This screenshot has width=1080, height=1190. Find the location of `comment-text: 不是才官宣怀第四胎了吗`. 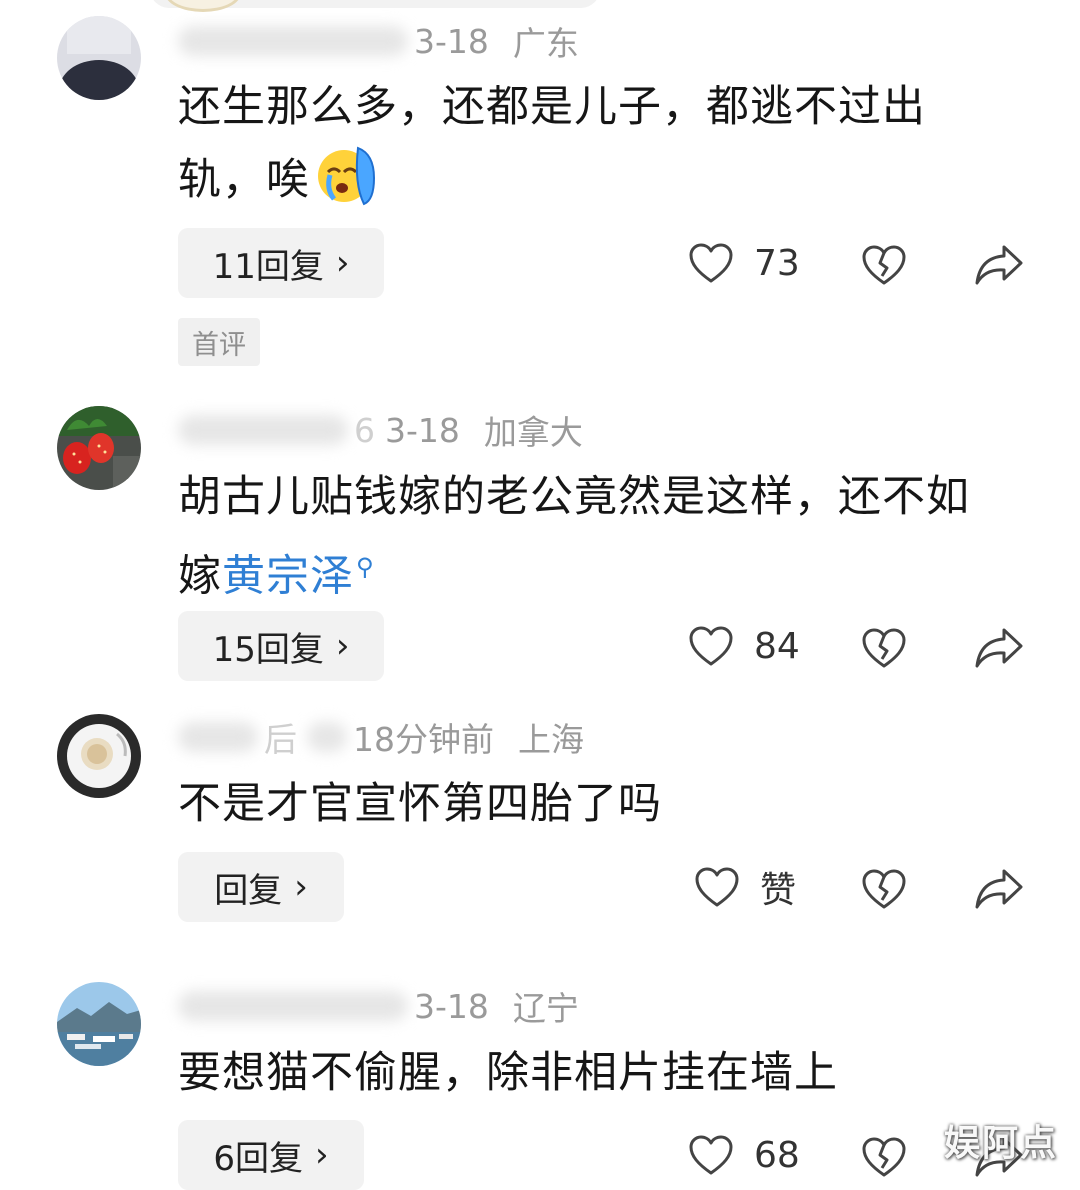

comment-text: 不是才官宣怀第四胎了吗 is located at coordinates (593, 804).